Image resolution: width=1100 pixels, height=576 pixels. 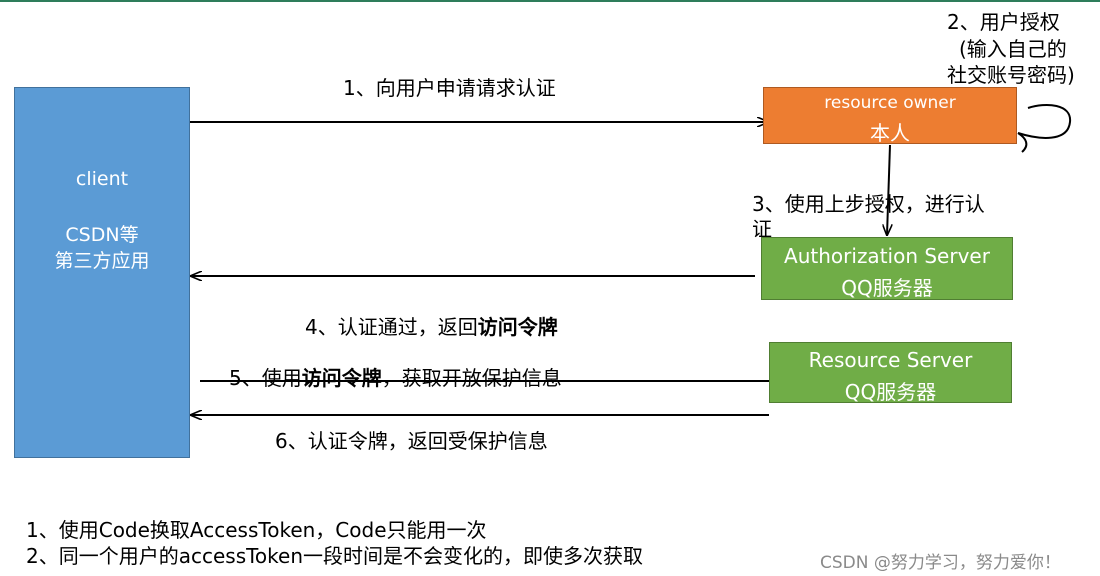 I want to click on step5-label-token: 访问令牌, so click(x=341, y=378).